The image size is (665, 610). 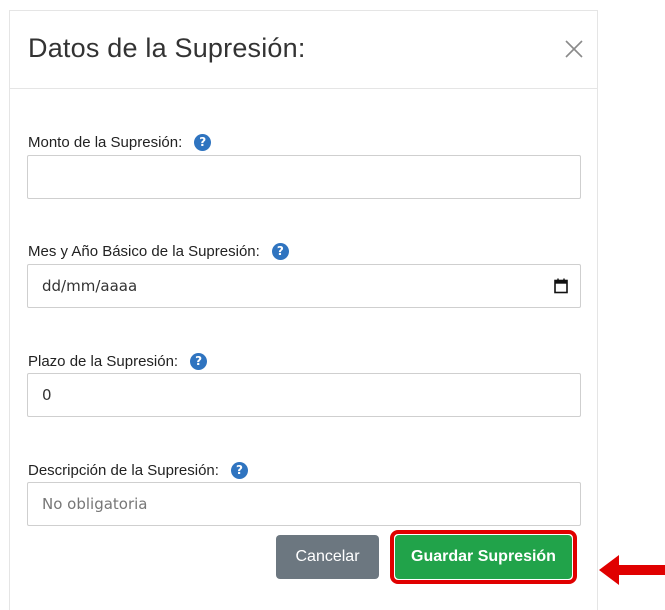 I want to click on cancel-button: Cancelar, so click(x=327, y=557).